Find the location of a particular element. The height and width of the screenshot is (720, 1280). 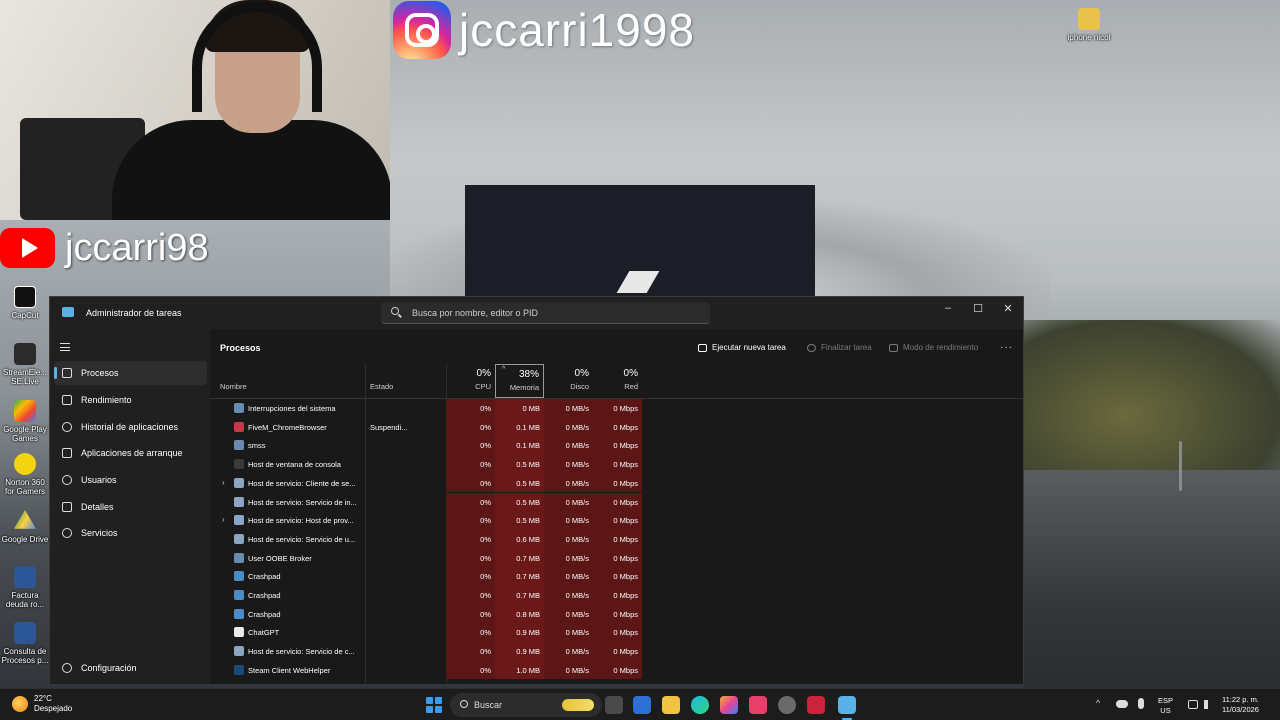

edge-browser-icon is located at coordinates (700, 705).